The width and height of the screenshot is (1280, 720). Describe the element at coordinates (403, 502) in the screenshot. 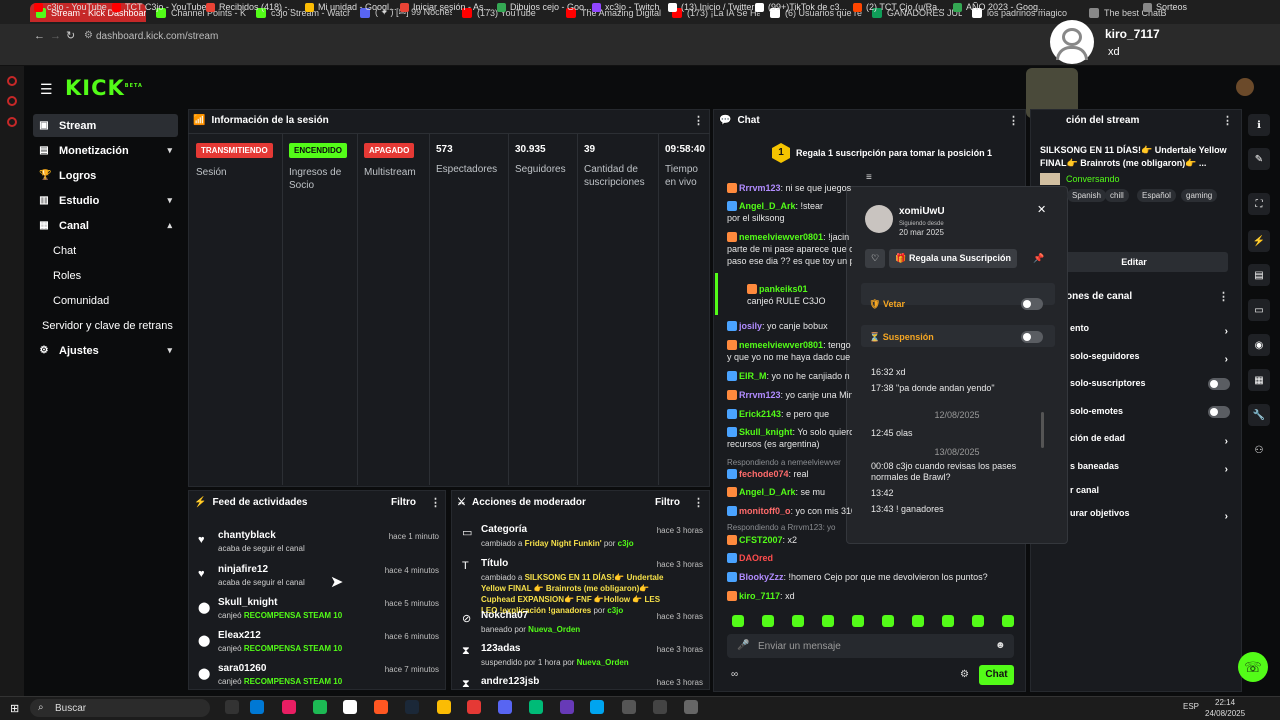

I see `feed-filter-button: Filtro` at that location.